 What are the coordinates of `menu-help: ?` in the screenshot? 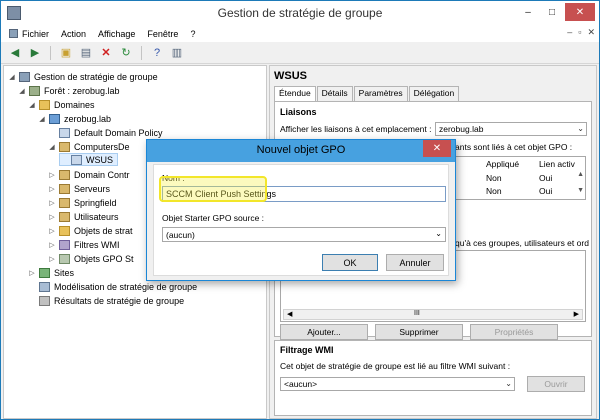 It's located at (194, 34).